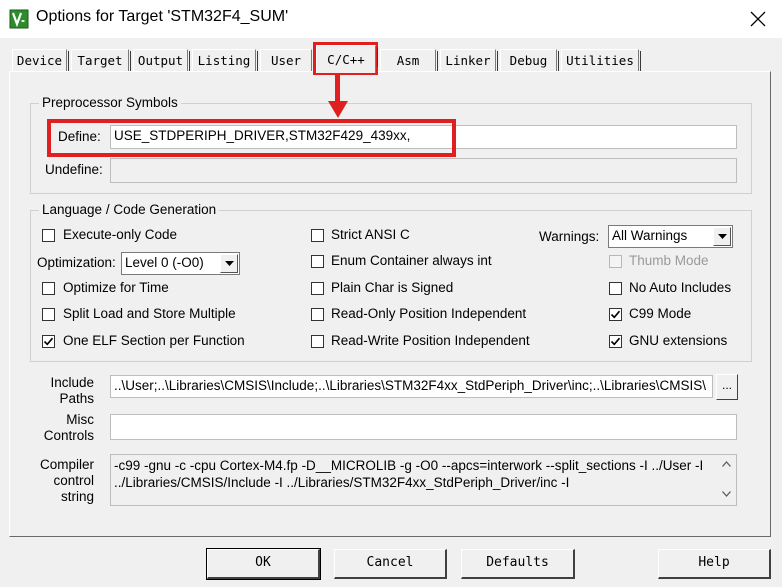  What do you see at coordinates (529, 60) in the screenshot?
I see `tab-debug: Debug` at bounding box center [529, 60].